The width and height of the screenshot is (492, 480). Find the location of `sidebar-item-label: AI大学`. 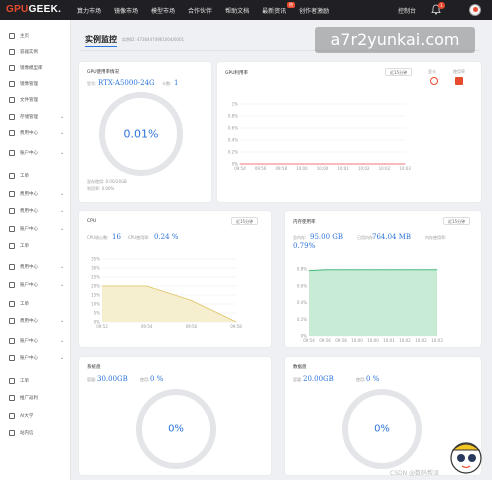

sidebar-item-label: AI大学 is located at coordinates (27, 416).